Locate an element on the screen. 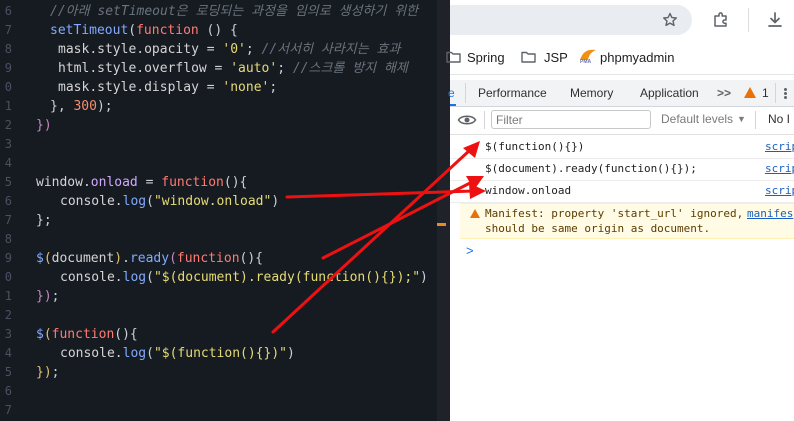 The width and height of the screenshot is (794, 421). console-filter-input: Filter is located at coordinates (571, 119).